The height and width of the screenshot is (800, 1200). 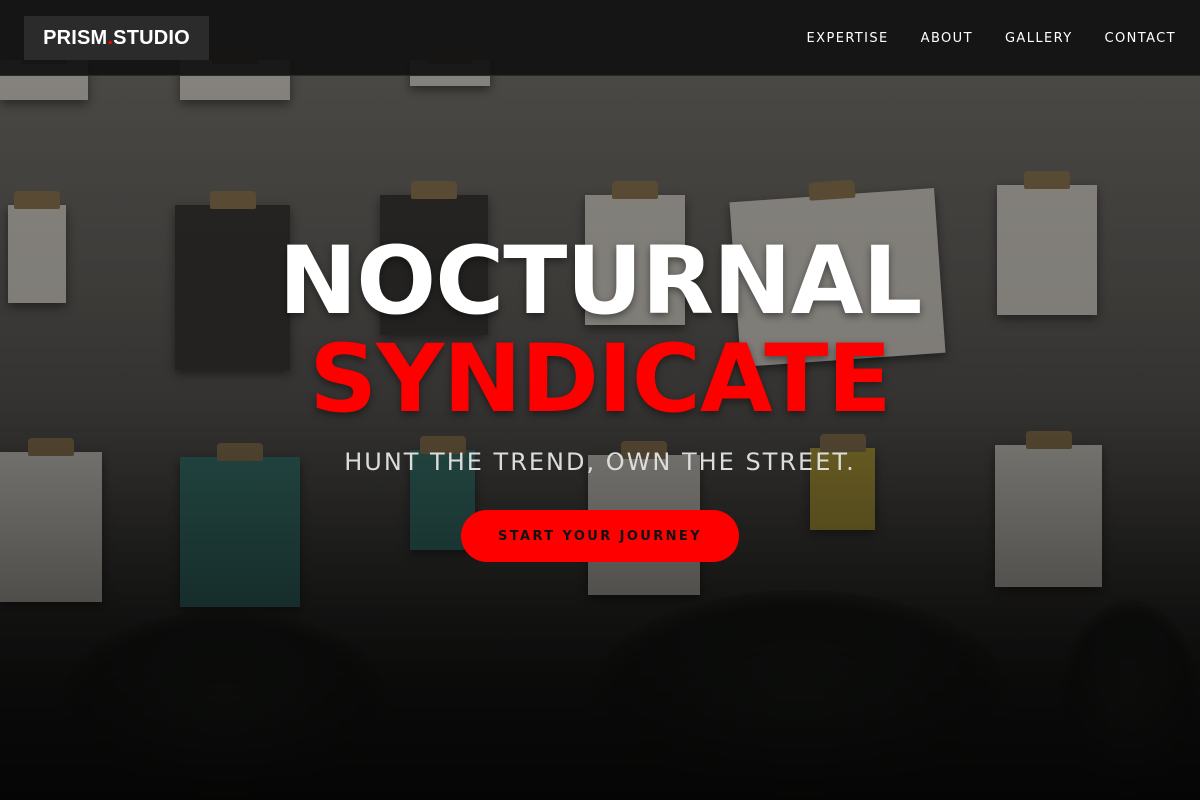 What do you see at coordinates (600, 281) in the screenshot?
I see `hero-title-line1: NOCTURNAL` at bounding box center [600, 281].